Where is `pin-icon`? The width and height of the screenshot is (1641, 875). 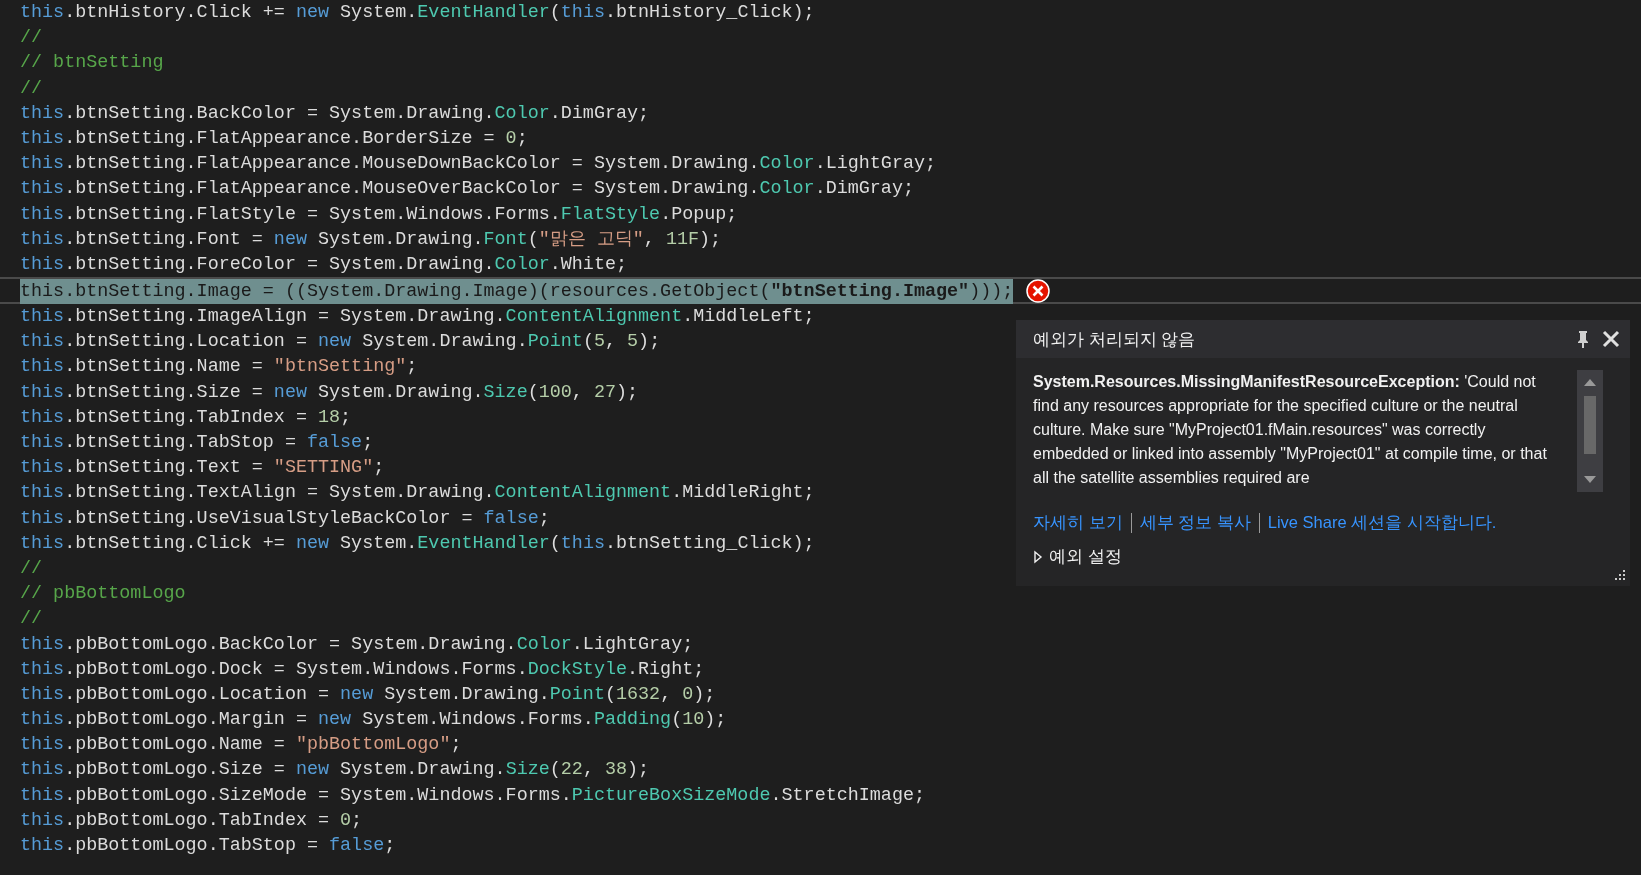
pin-icon is located at coordinates (1583, 339).